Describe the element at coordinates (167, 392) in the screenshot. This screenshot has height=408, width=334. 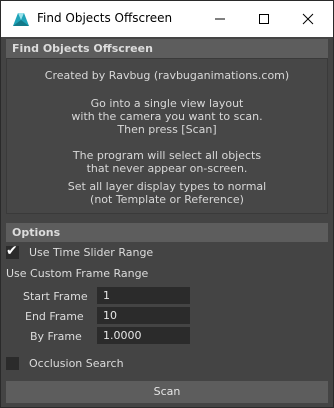
I see `scan-button: Scan` at that location.